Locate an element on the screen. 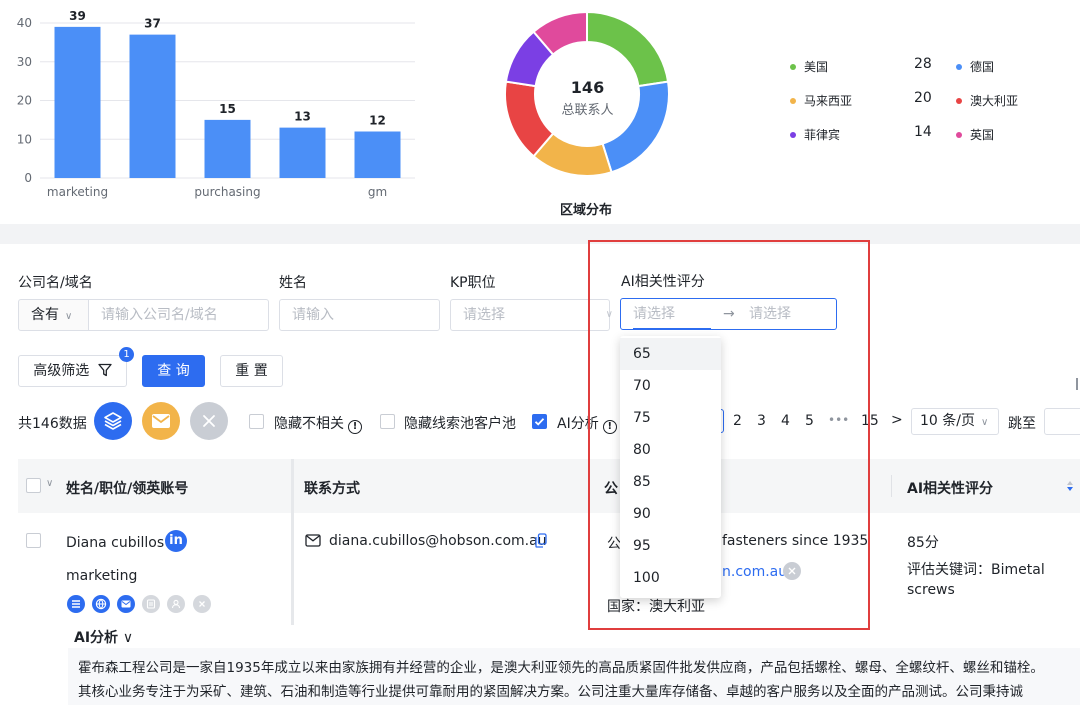 The width and height of the screenshot is (1080, 705). legend-value: 20 is located at coordinates (923, 98).